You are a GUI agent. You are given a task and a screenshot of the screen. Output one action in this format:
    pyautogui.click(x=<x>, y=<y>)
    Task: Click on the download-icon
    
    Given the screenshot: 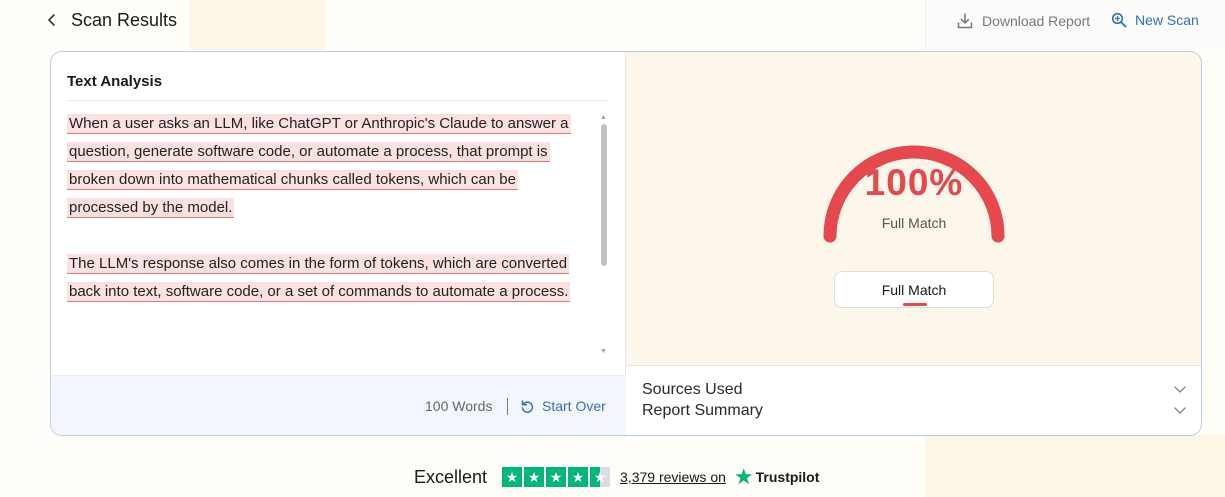 What is the action you would take?
    pyautogui.click(x=965, y=21)
    